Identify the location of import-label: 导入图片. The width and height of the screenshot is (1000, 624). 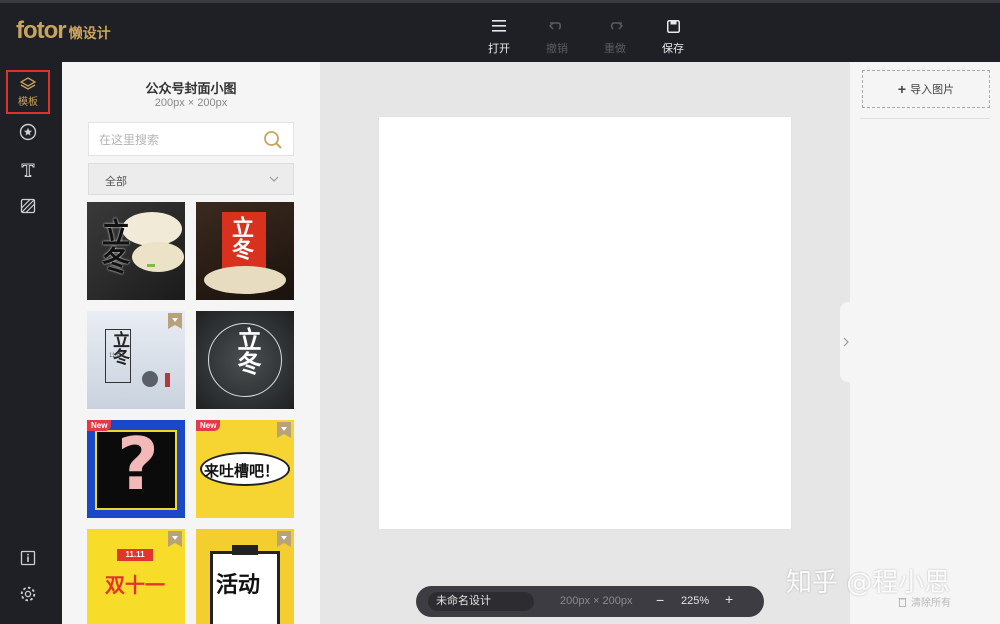
(932, 90).